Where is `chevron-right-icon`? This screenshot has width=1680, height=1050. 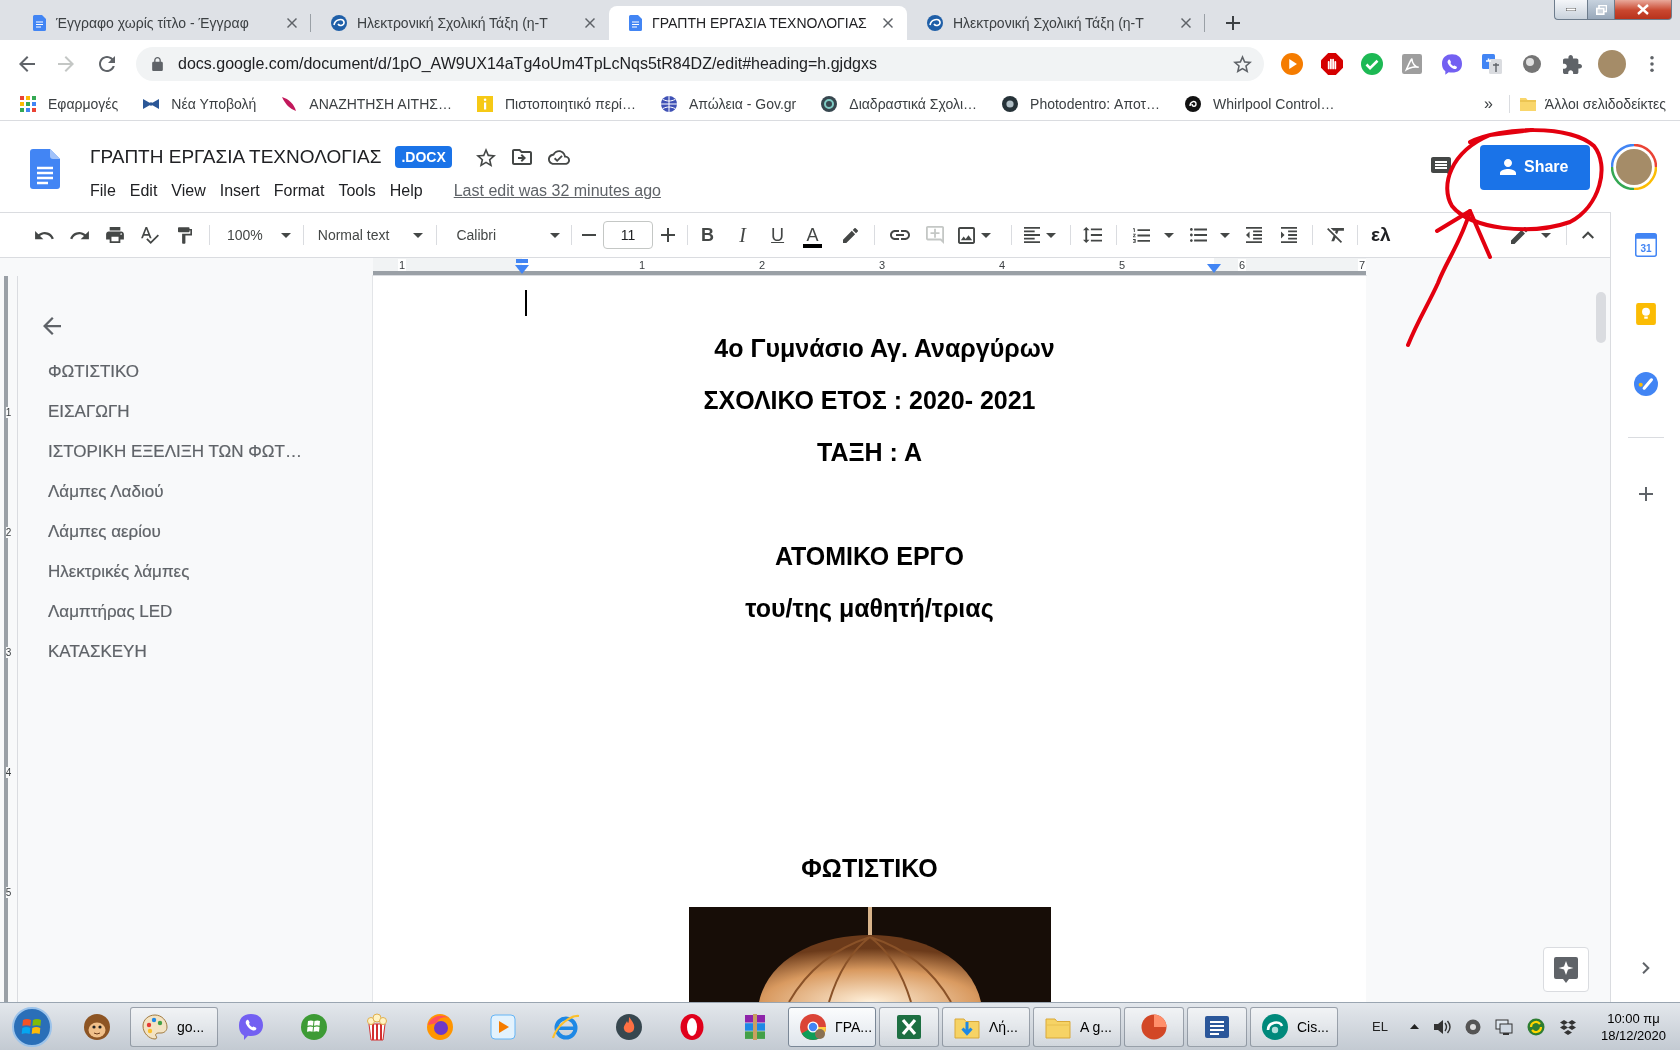 chevron-right-icon is located at coordinates (1645, 968).